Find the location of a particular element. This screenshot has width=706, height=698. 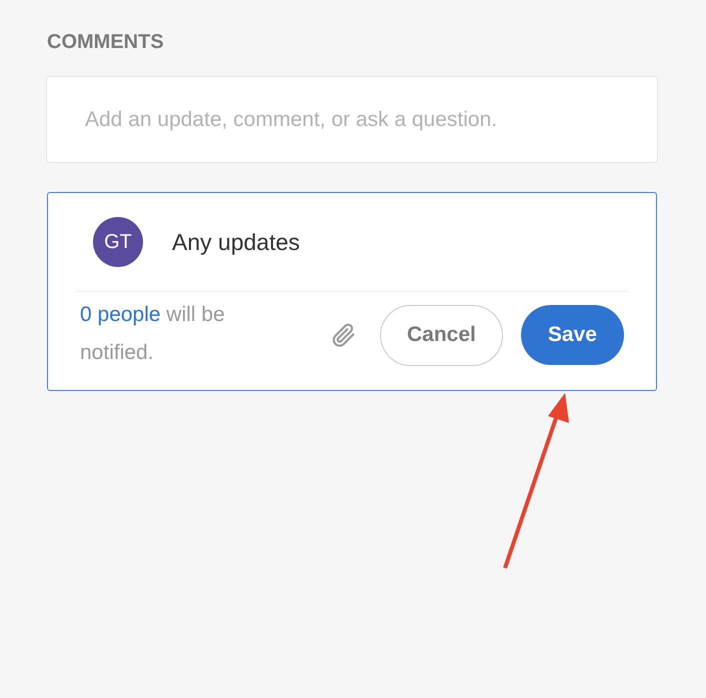

cancel-button: Cancel is located at coordinates (441, 335).